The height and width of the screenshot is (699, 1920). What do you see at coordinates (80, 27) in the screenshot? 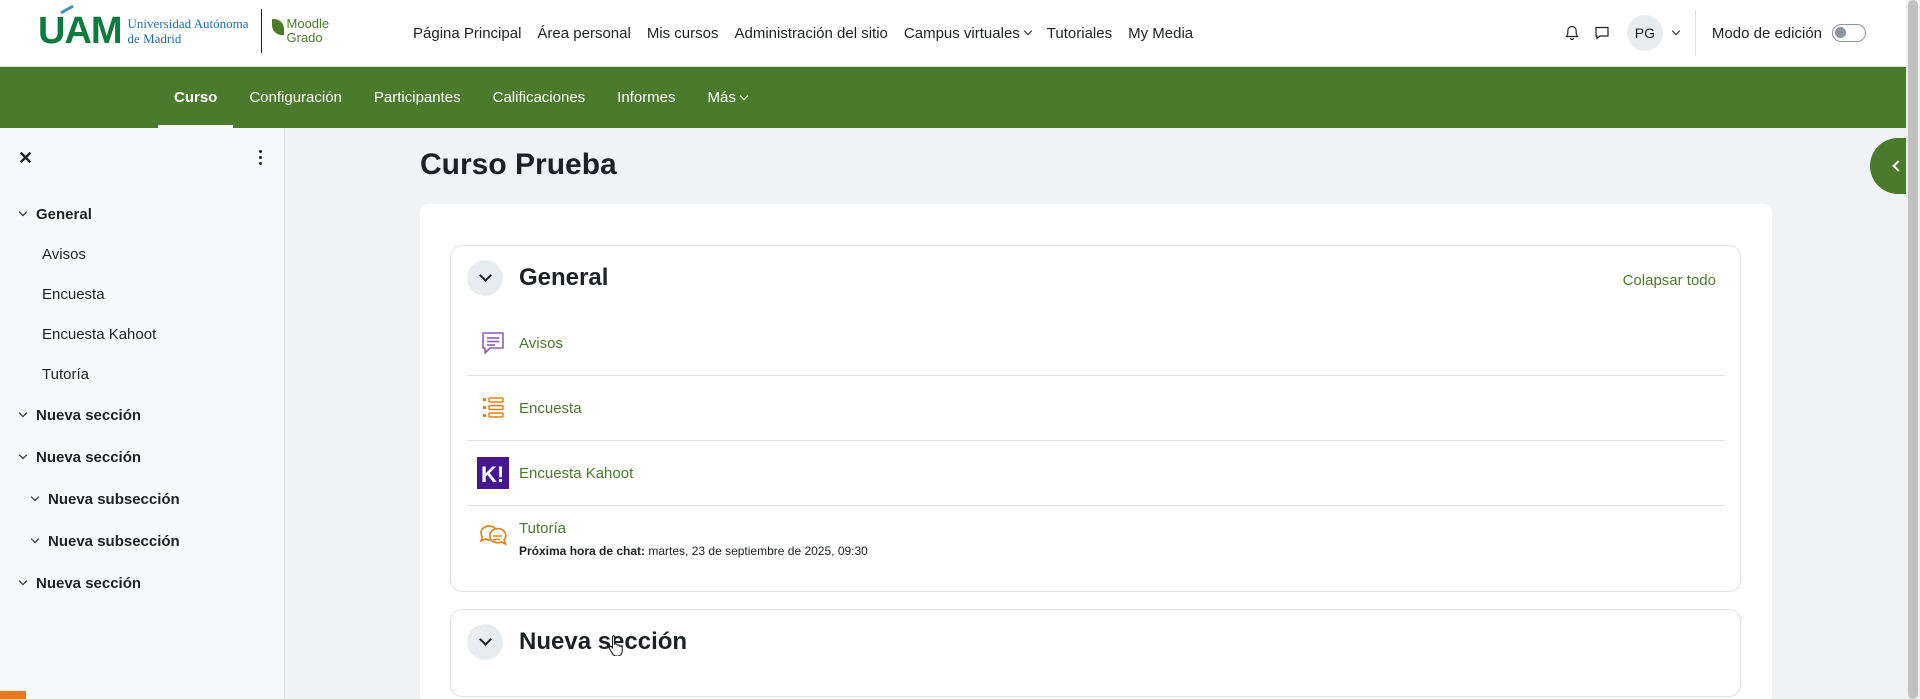
I see `uam-logo-mark: UAM` at bounding box center [80, 27].